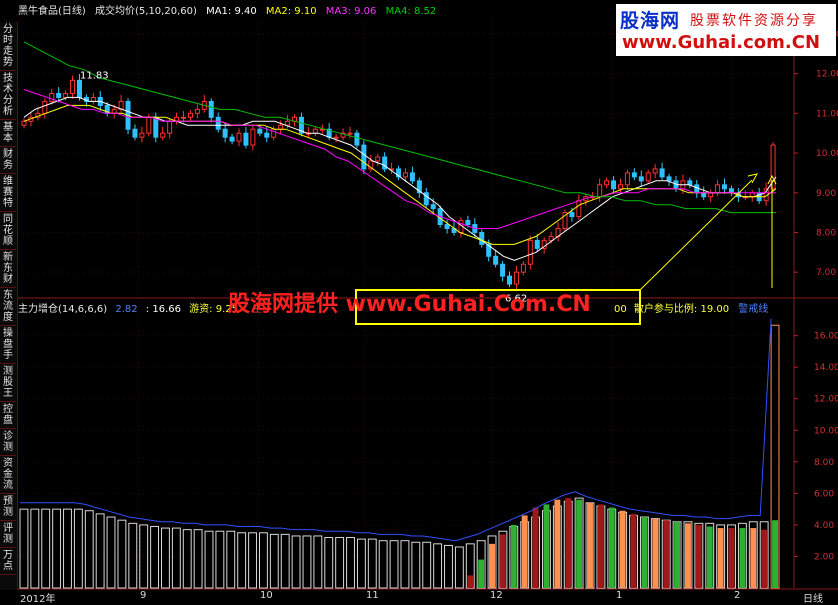 This screenshot has height=605, width=838. I want to click on lower-tick-label-5: 12.00, so click(826, 400).